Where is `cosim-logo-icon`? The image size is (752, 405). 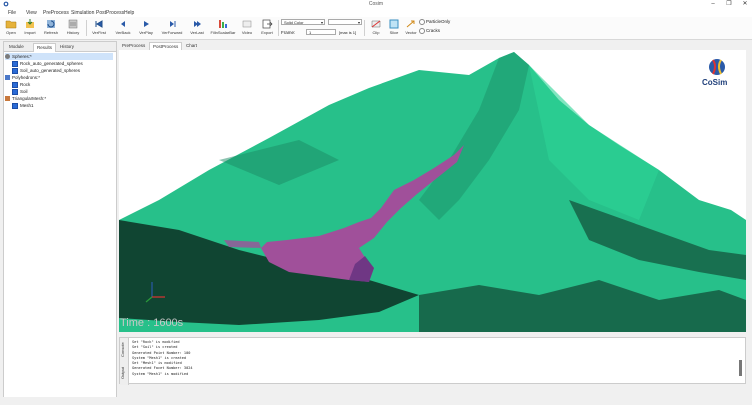 cosim-logo-icon is located at coordinates (717, 67).